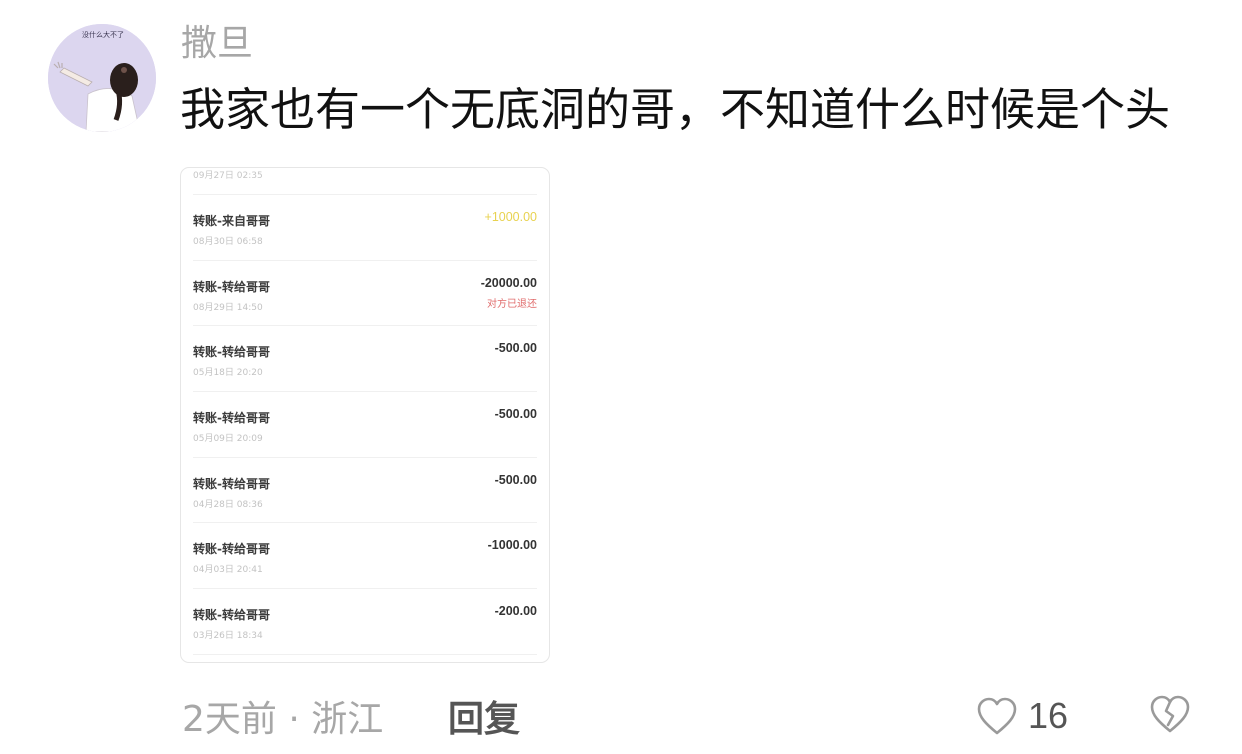 This screenshot has width=1242, height=754. What do you see at coordinates (365, 359) in the screenshot?
I see `transaction-row: 转账-转给哥哥 05月18日 20:20 -500.00` at bounding box center [365, 359].